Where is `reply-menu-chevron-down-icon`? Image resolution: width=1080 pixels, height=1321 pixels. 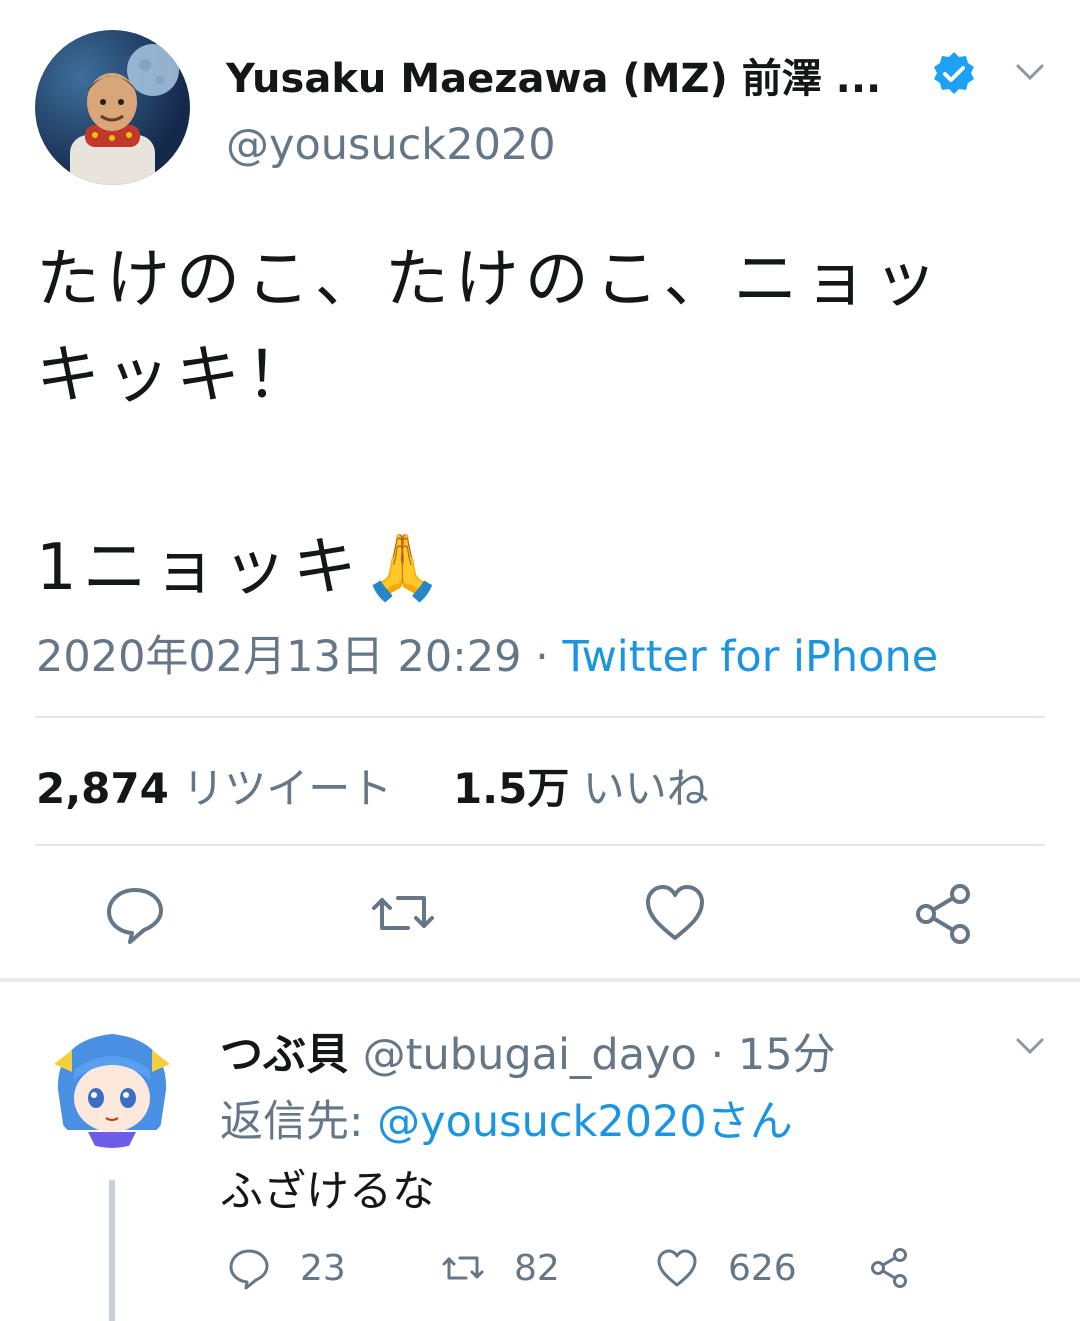
reply-menu-chevron-down-icon is located at coordinates (1030, 1047).